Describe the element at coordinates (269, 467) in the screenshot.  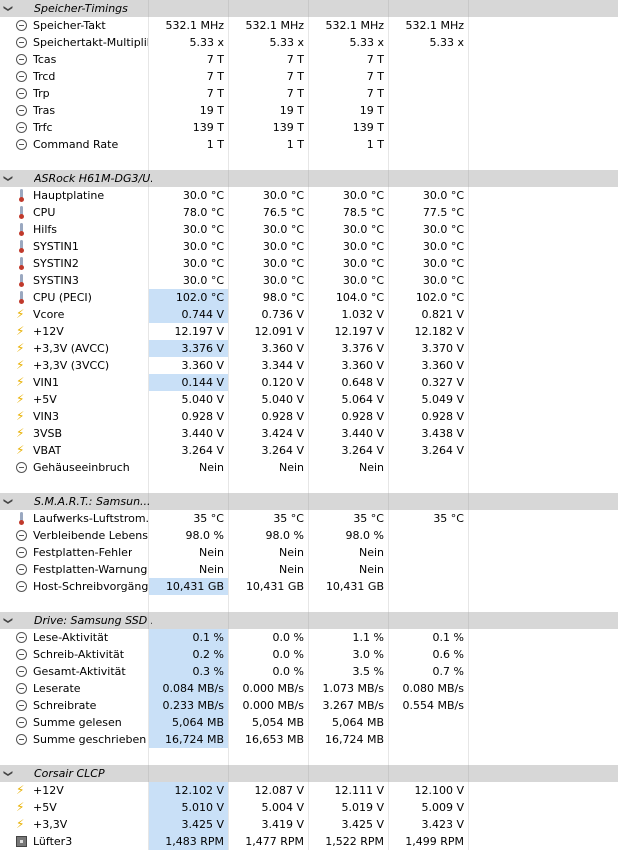
I see `value-cell: Nein` at that location.